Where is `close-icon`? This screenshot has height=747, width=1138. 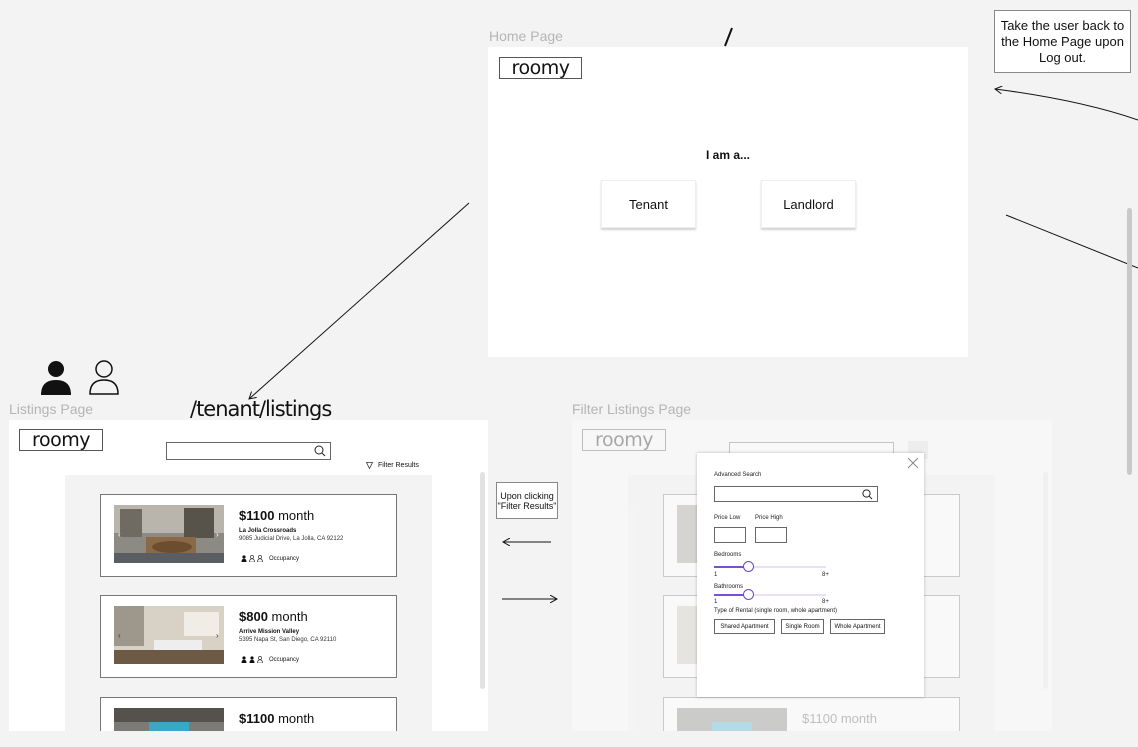
close-icon is located at coordinates (913, 463).